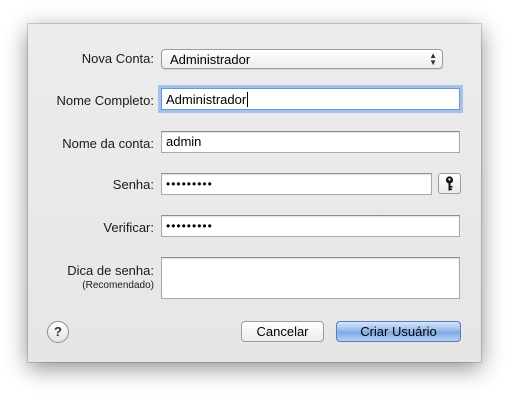 This screenshot has height=394, width=513. What do you see at coordinates (248, 99) in the screenshot?
I see `text-caret` at bounding box center [248, 99].